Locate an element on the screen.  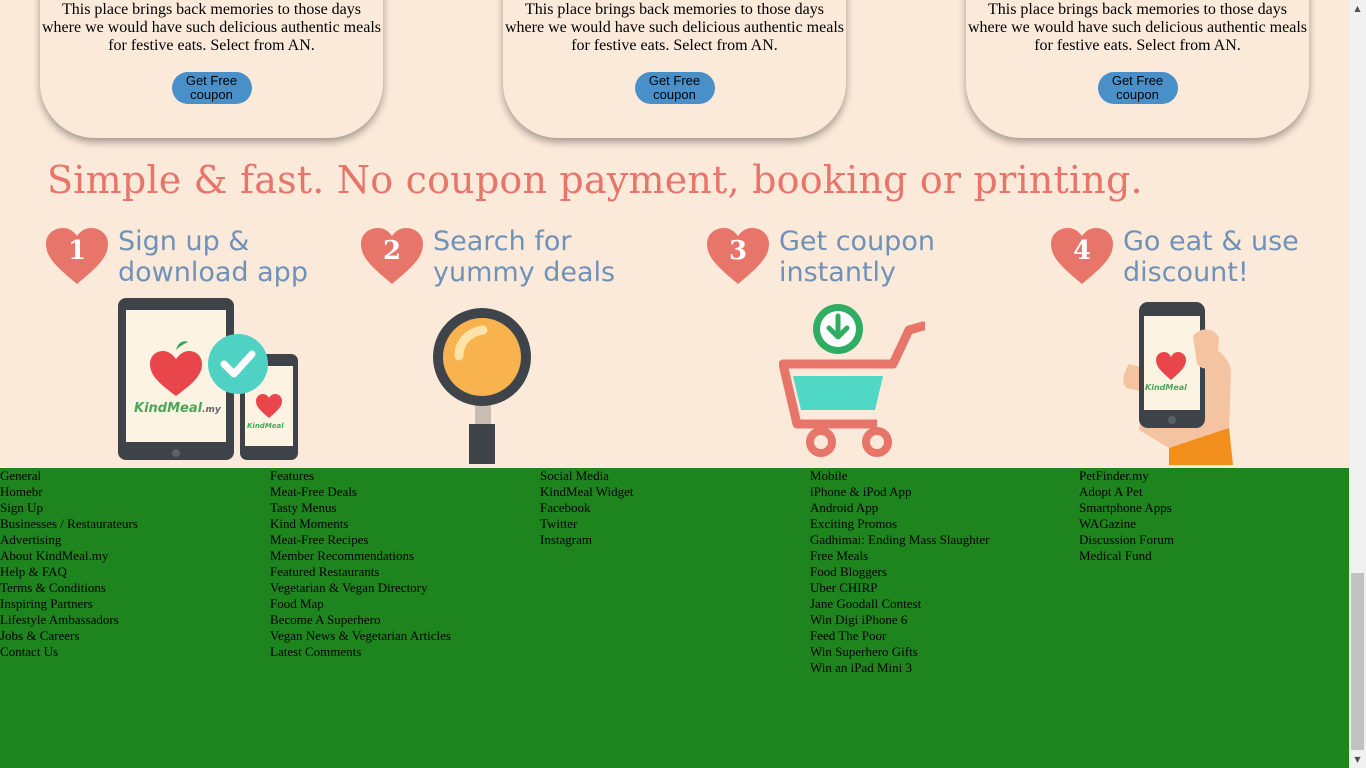
footer-link-win-digi-iphone-6: Win Digi iPhone 6 is located at coordinates (899, 620).